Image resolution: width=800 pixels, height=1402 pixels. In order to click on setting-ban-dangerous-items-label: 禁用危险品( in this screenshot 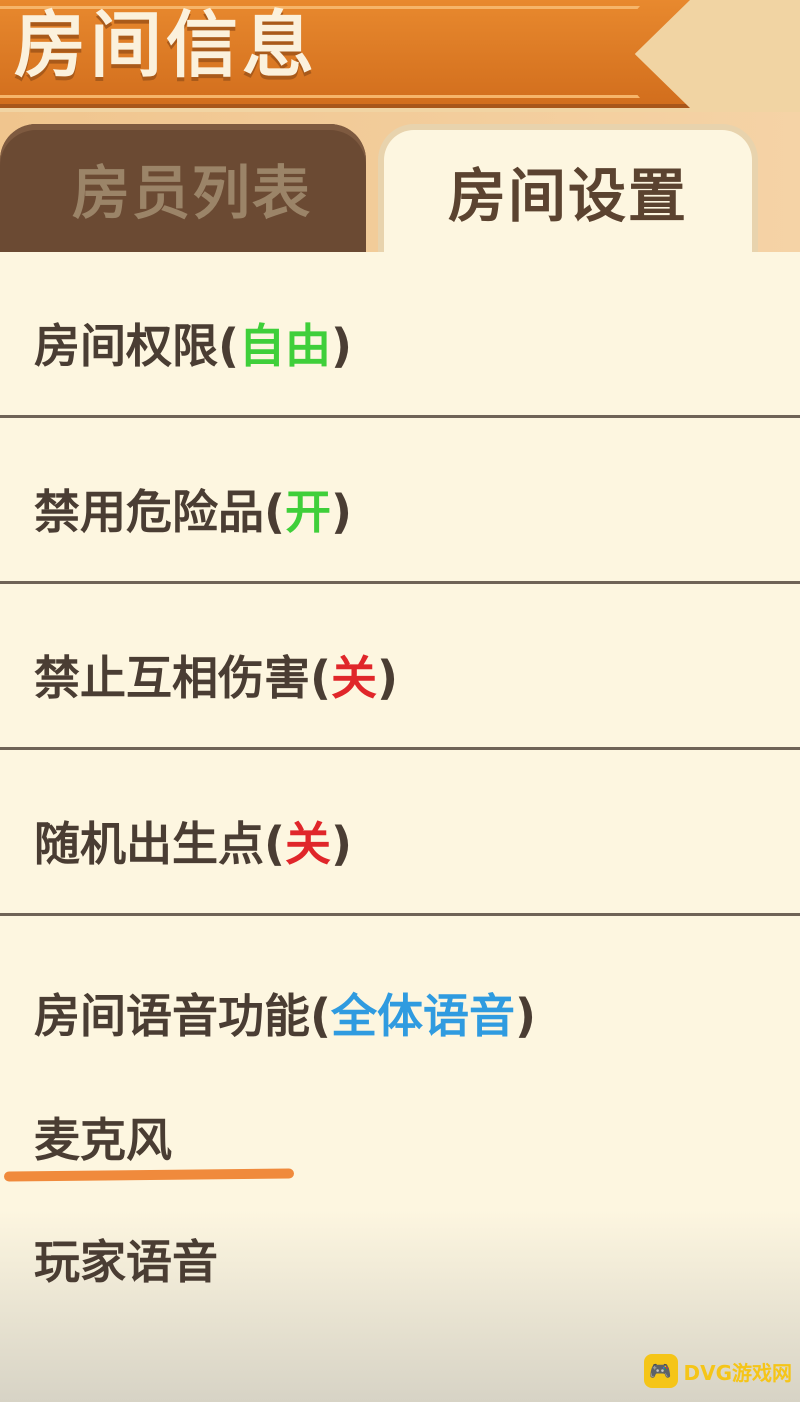, I will do `click(160, 512)`.